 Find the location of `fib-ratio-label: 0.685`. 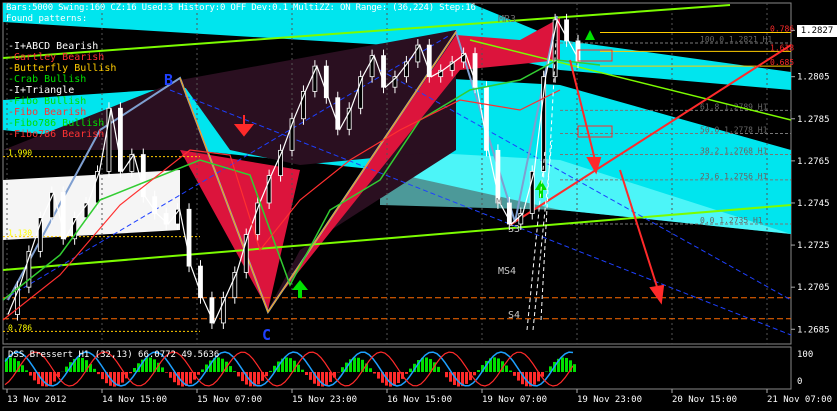

fib-ratio-label: 0.685 is located at coordinates (782, 62).